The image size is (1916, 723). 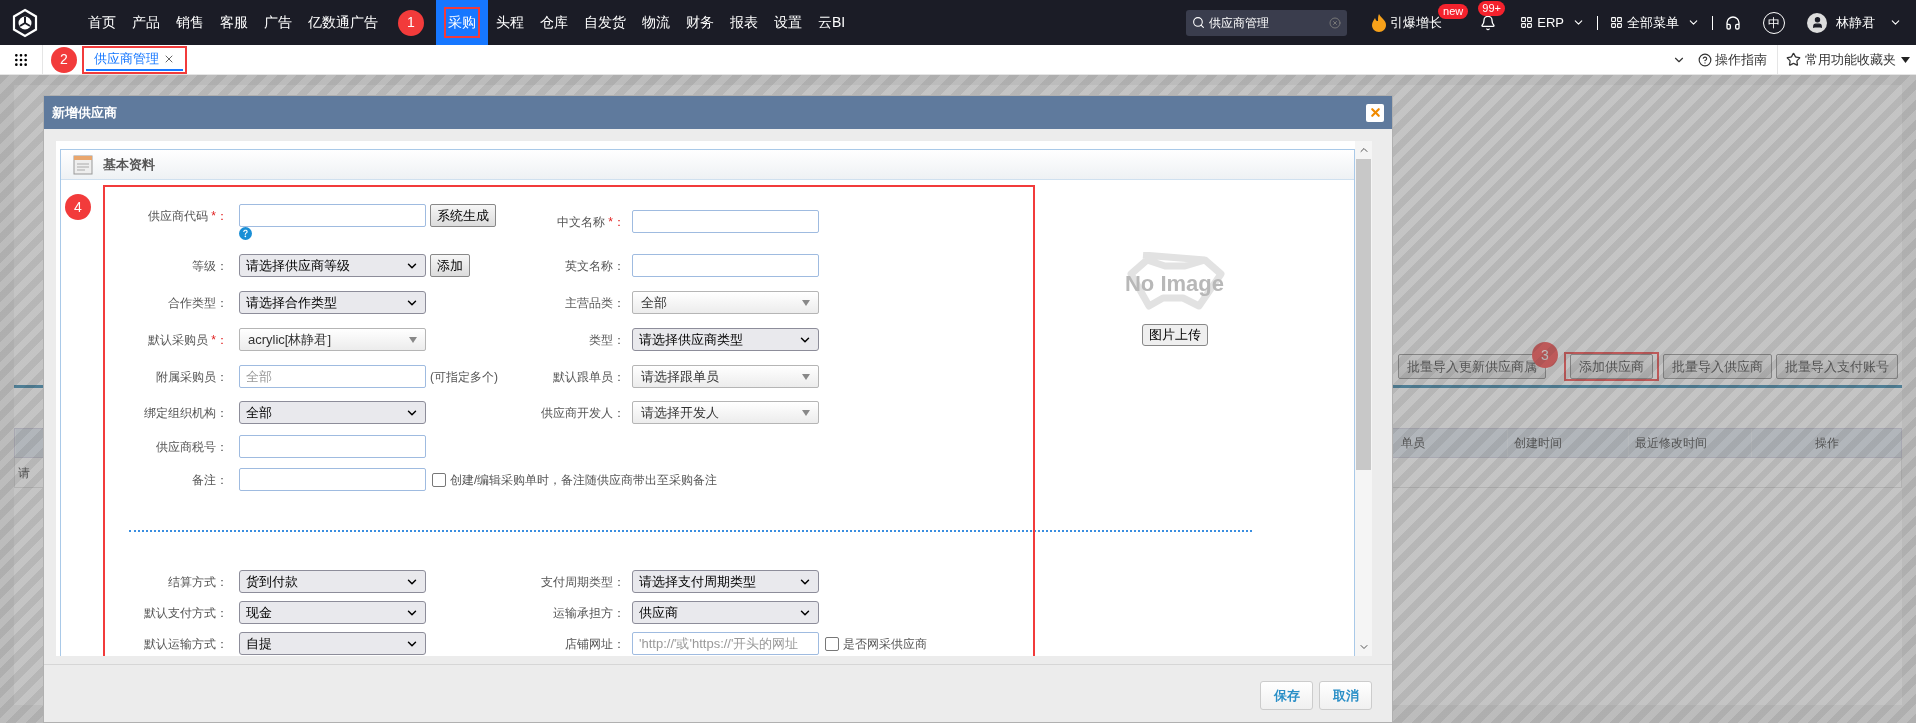 I want to click on nav-item: 仓库, so click(x=554, y=22).